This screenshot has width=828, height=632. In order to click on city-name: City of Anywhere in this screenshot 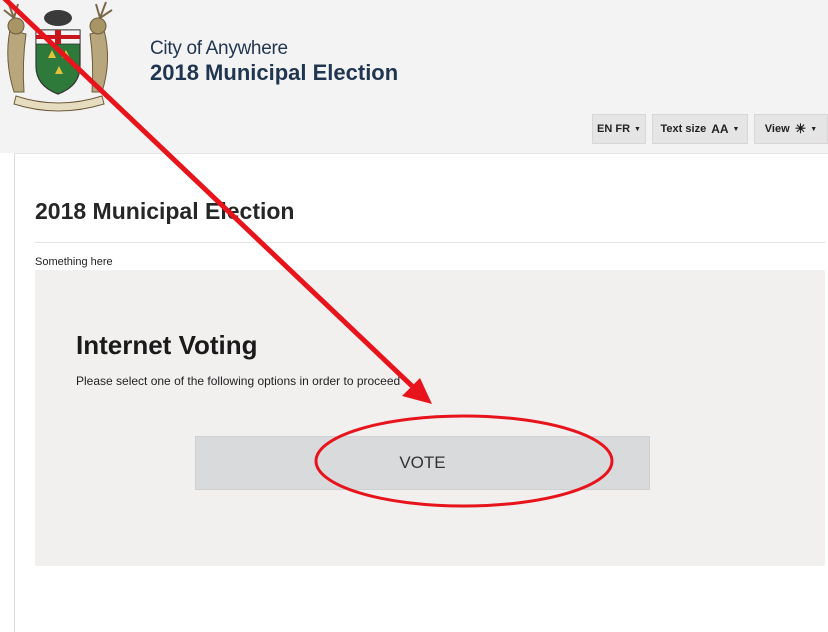, I will do `click(219, 48)`.